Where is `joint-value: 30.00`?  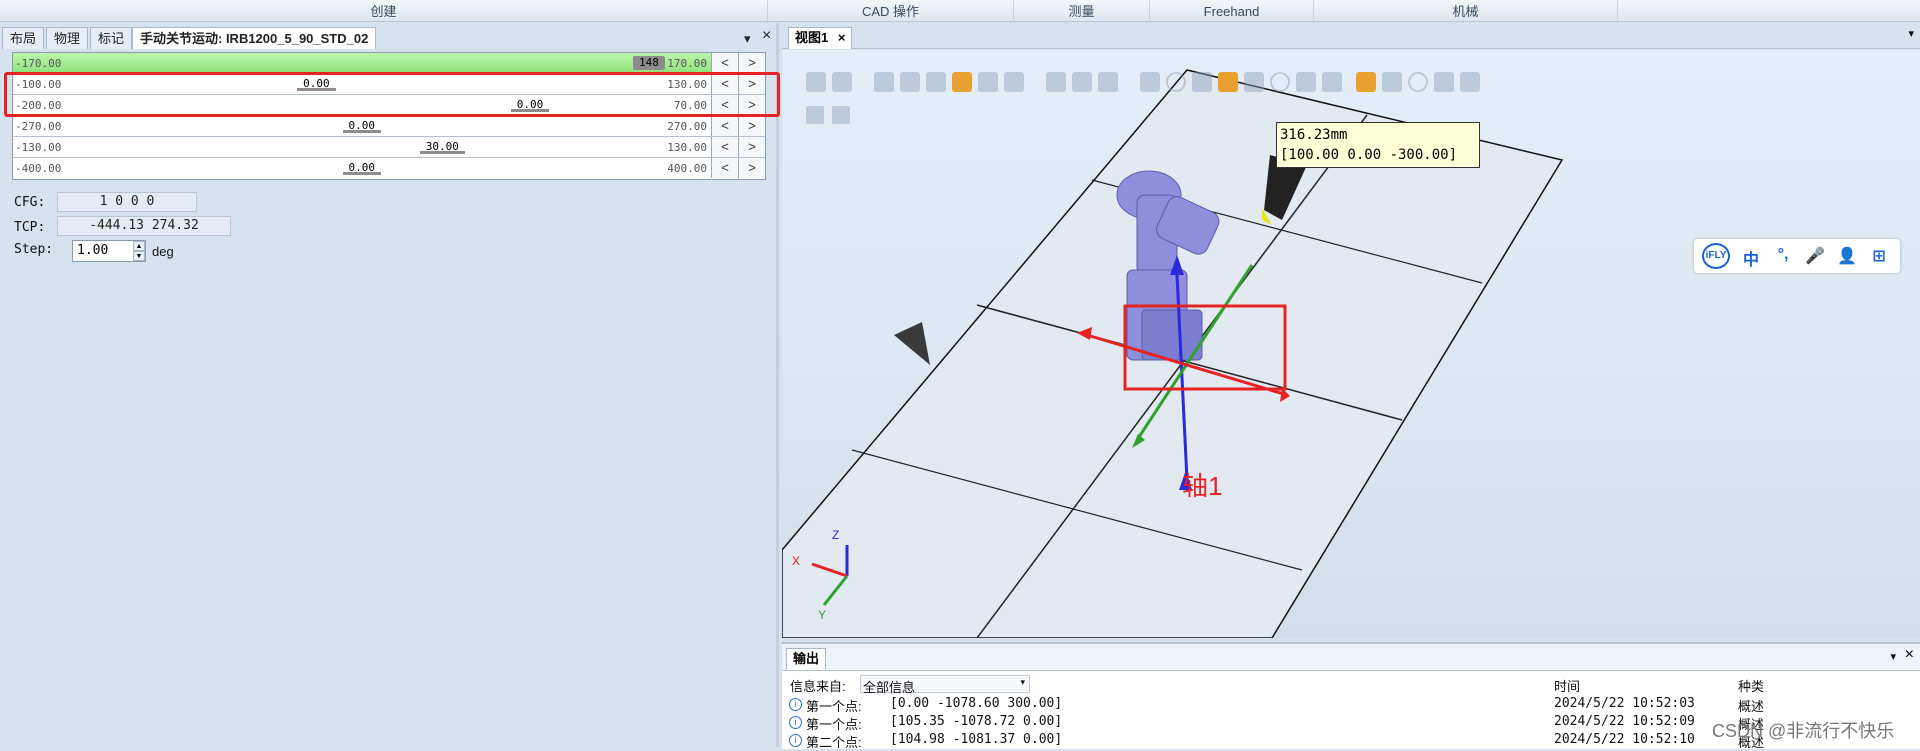
joint-value: 30.00 is located at coordinates (442, 147).